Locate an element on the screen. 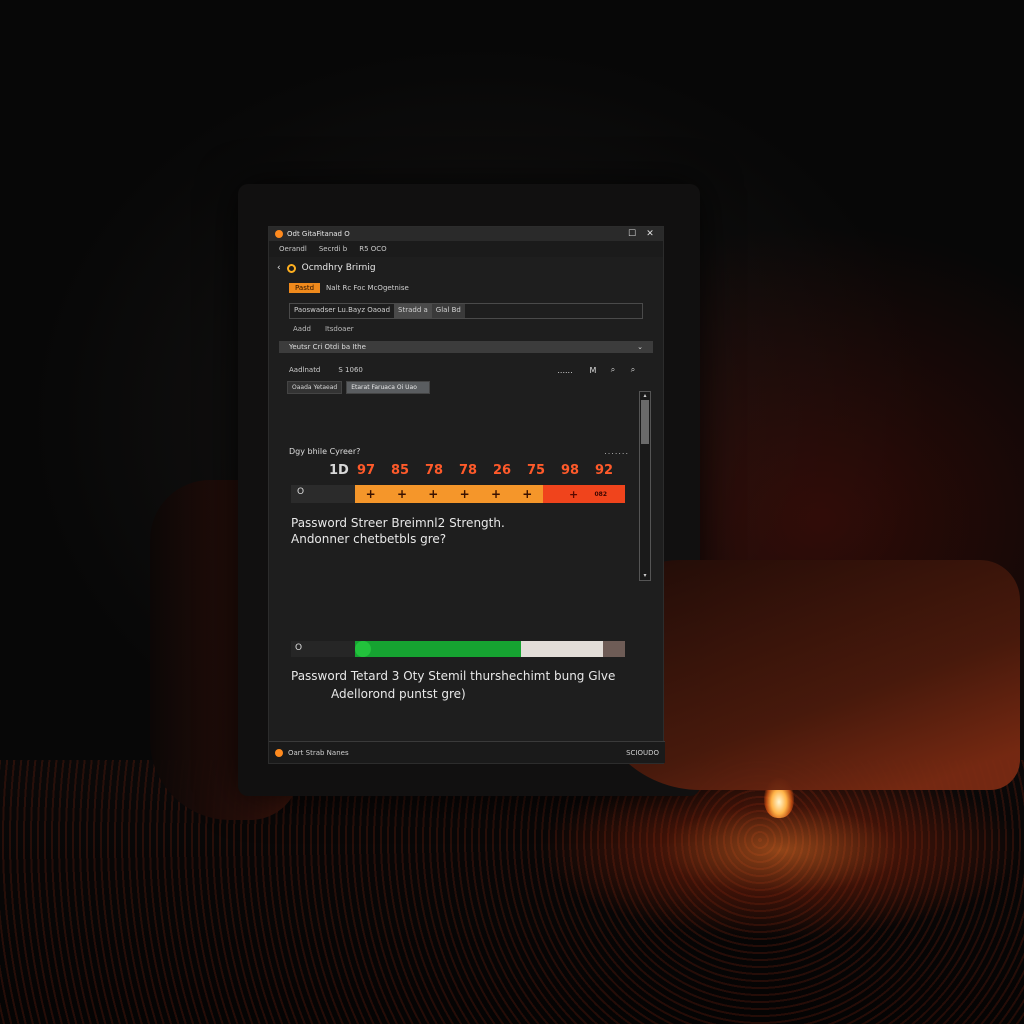 Image resolution: width=1024 pixels, height=1024 pixels. footer-left-text: Oart Strab Nanes is located at coordinates (318, 752).